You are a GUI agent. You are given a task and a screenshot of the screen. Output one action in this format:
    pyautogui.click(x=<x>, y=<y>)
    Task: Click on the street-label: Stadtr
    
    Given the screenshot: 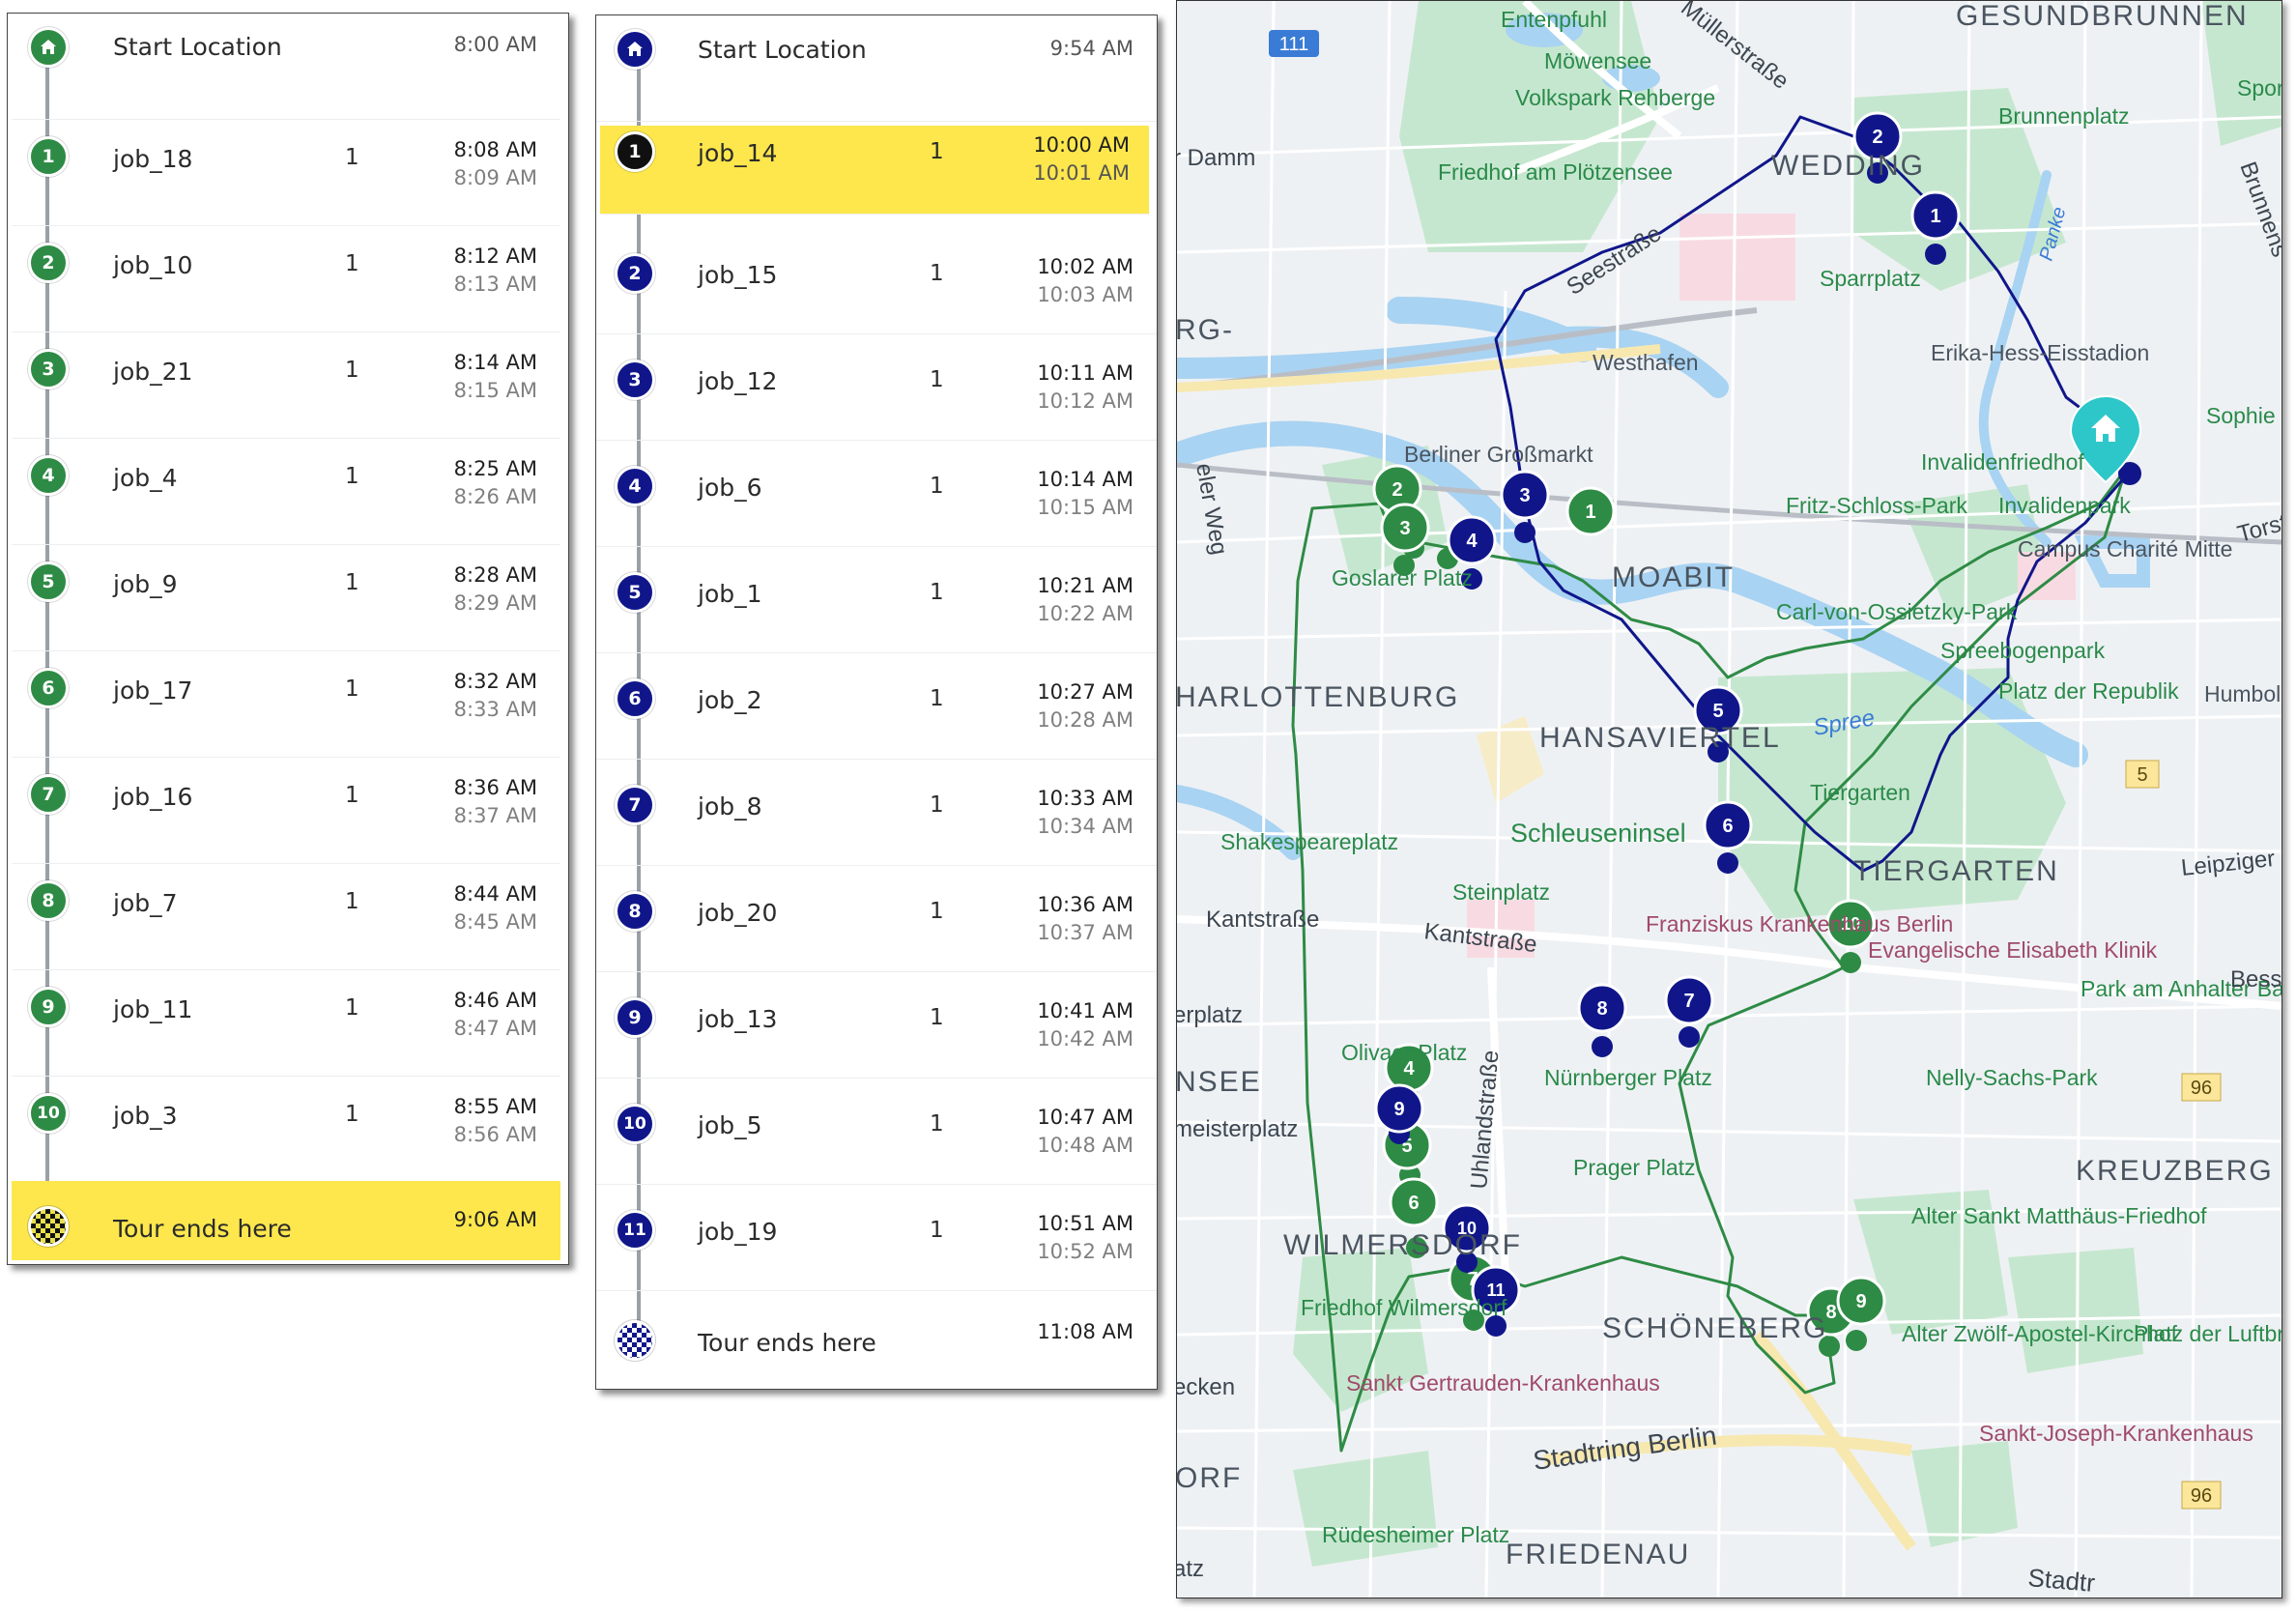 What is the action you would take?
    pyautogui.click(x=2061, y=1580)
    